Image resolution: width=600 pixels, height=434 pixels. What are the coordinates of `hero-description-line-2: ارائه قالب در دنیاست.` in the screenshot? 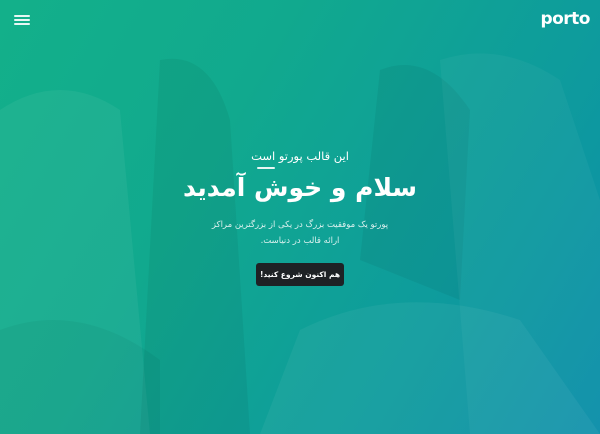 It's located at (300, 241).